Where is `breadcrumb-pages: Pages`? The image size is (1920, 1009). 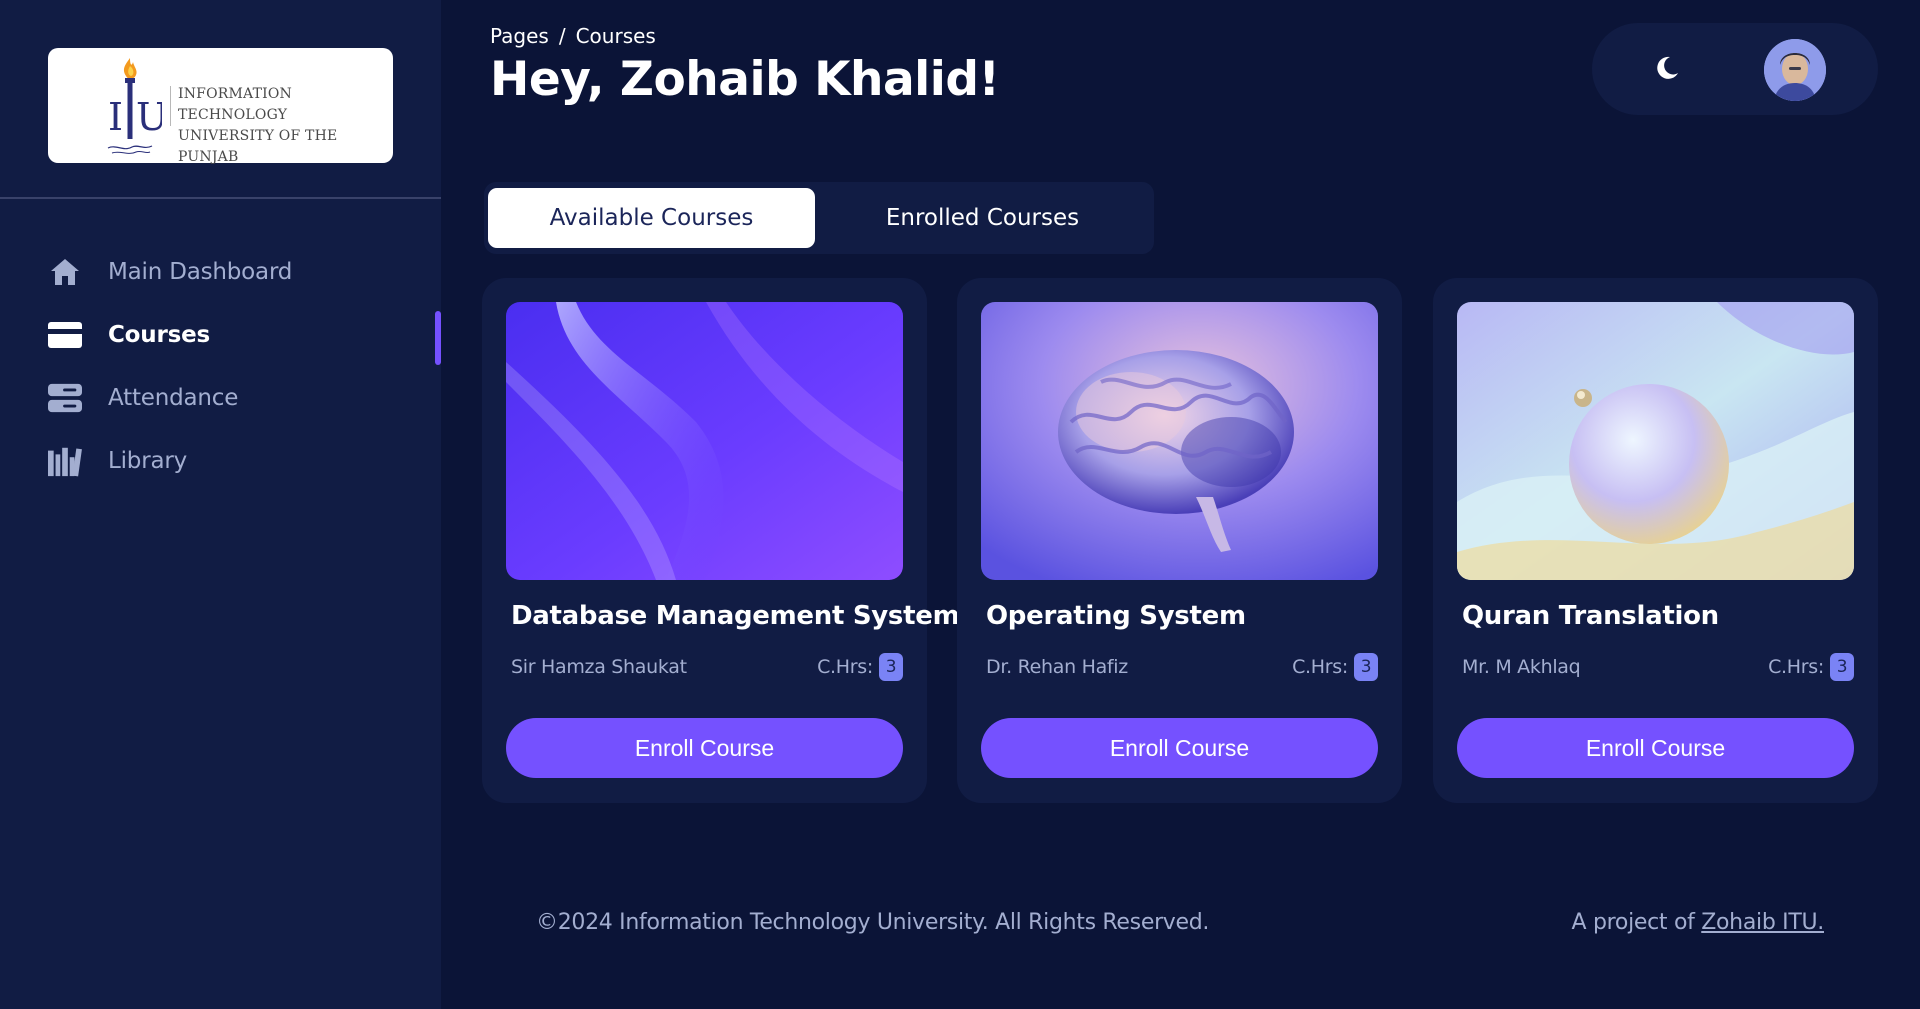 breadcrumb-pages: Pages is located at coordinates (519, 36).